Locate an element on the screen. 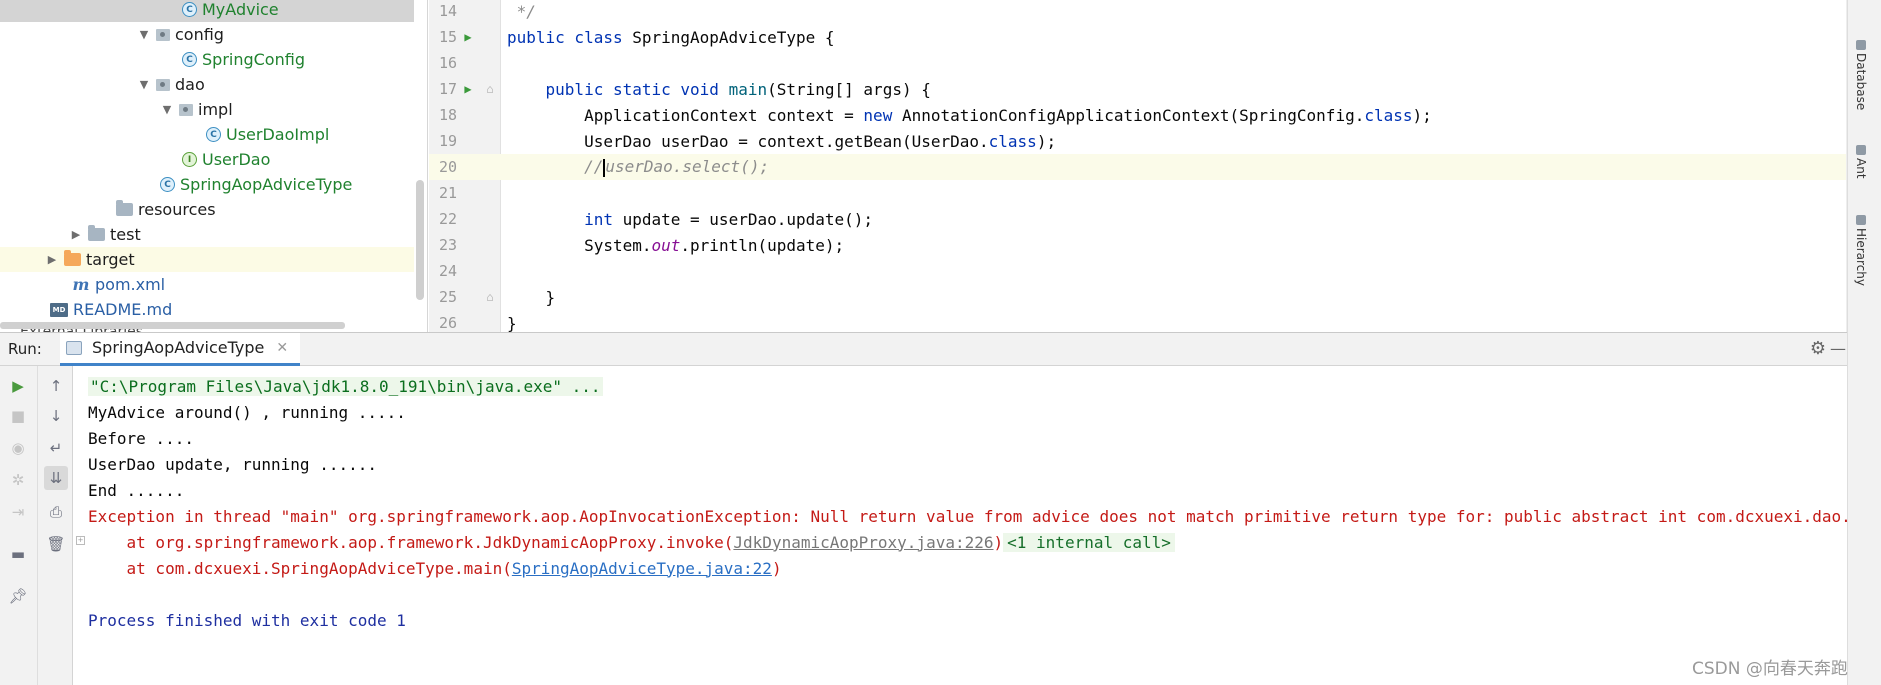 The width and height of the screenshot is (1881, 685). stop-icon: ■ is located at coordinates (18, 416).